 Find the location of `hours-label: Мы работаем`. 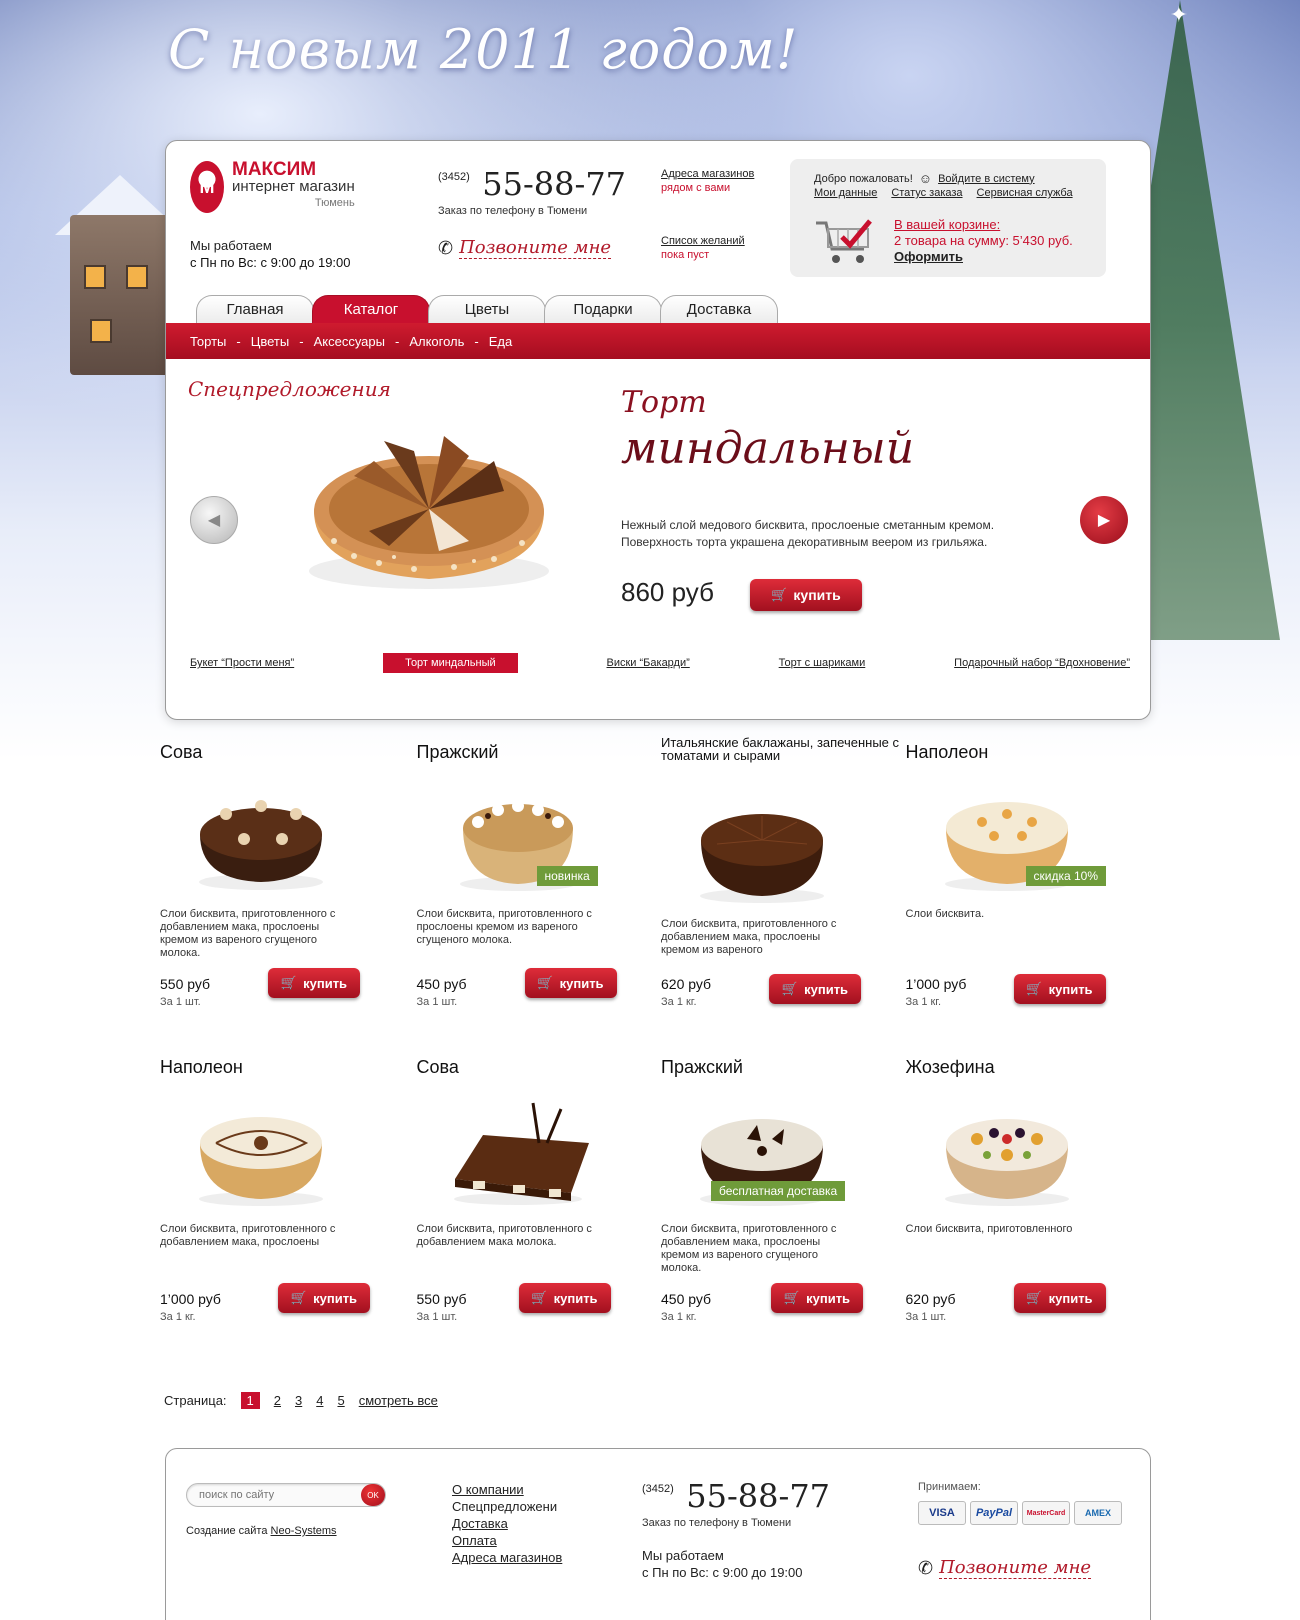

hours-label: Мы работаем is located at coordinates (231, 245).